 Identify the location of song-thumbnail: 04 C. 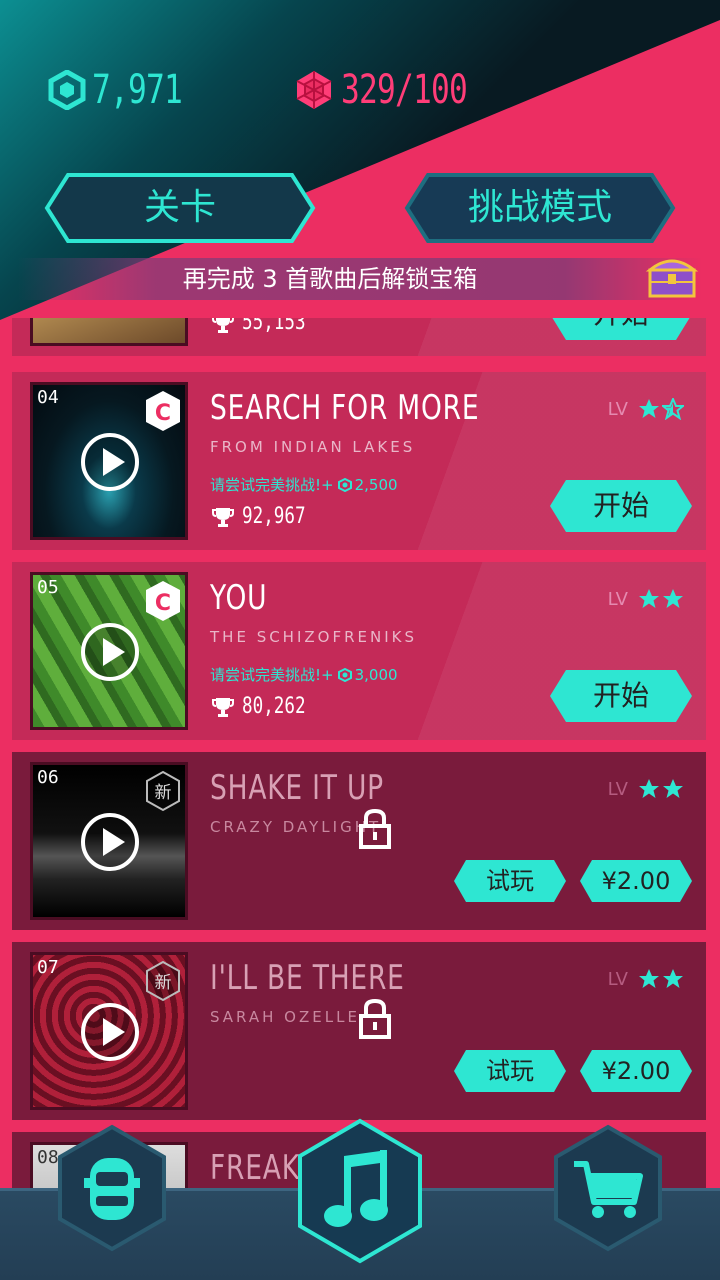
(109, 461).